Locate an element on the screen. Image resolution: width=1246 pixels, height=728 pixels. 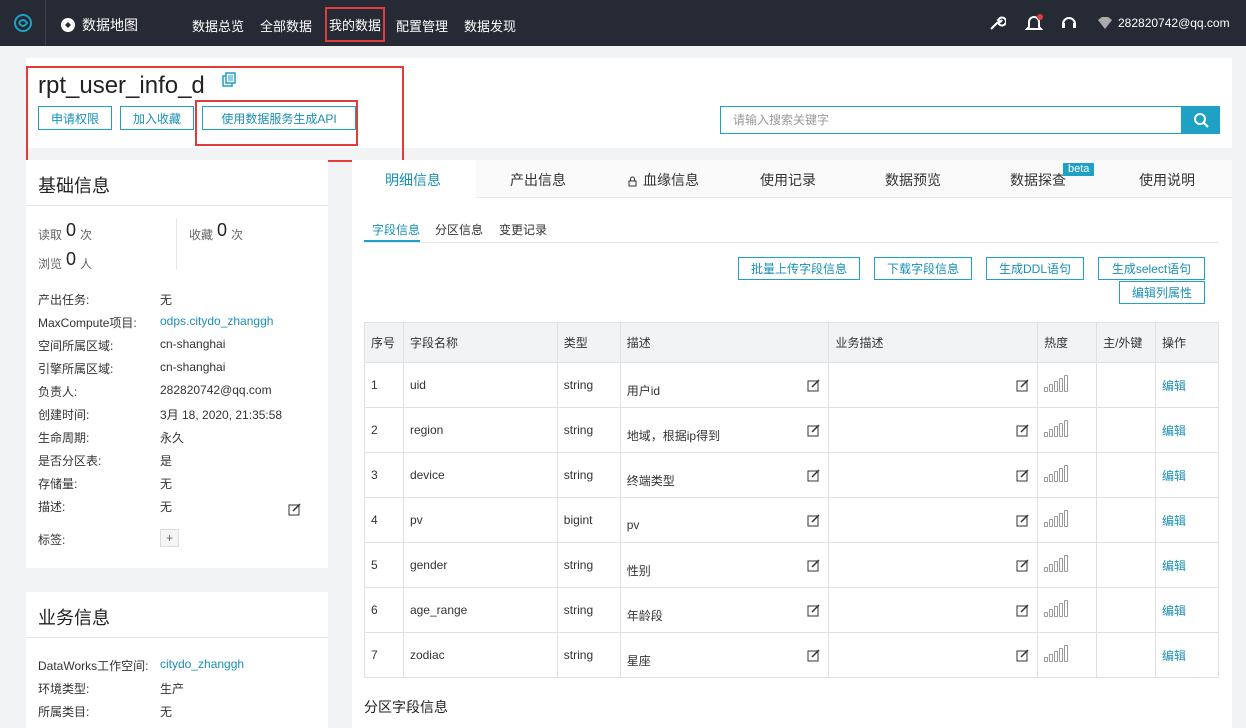
tab-lineage: 血缘信息 is located at coordinates (671, 180).